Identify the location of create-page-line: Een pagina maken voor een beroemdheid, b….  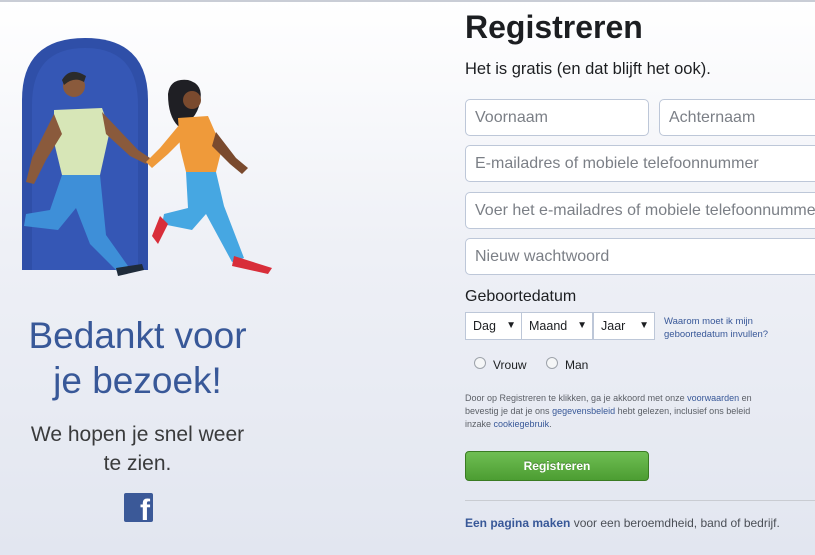
(622, 523).